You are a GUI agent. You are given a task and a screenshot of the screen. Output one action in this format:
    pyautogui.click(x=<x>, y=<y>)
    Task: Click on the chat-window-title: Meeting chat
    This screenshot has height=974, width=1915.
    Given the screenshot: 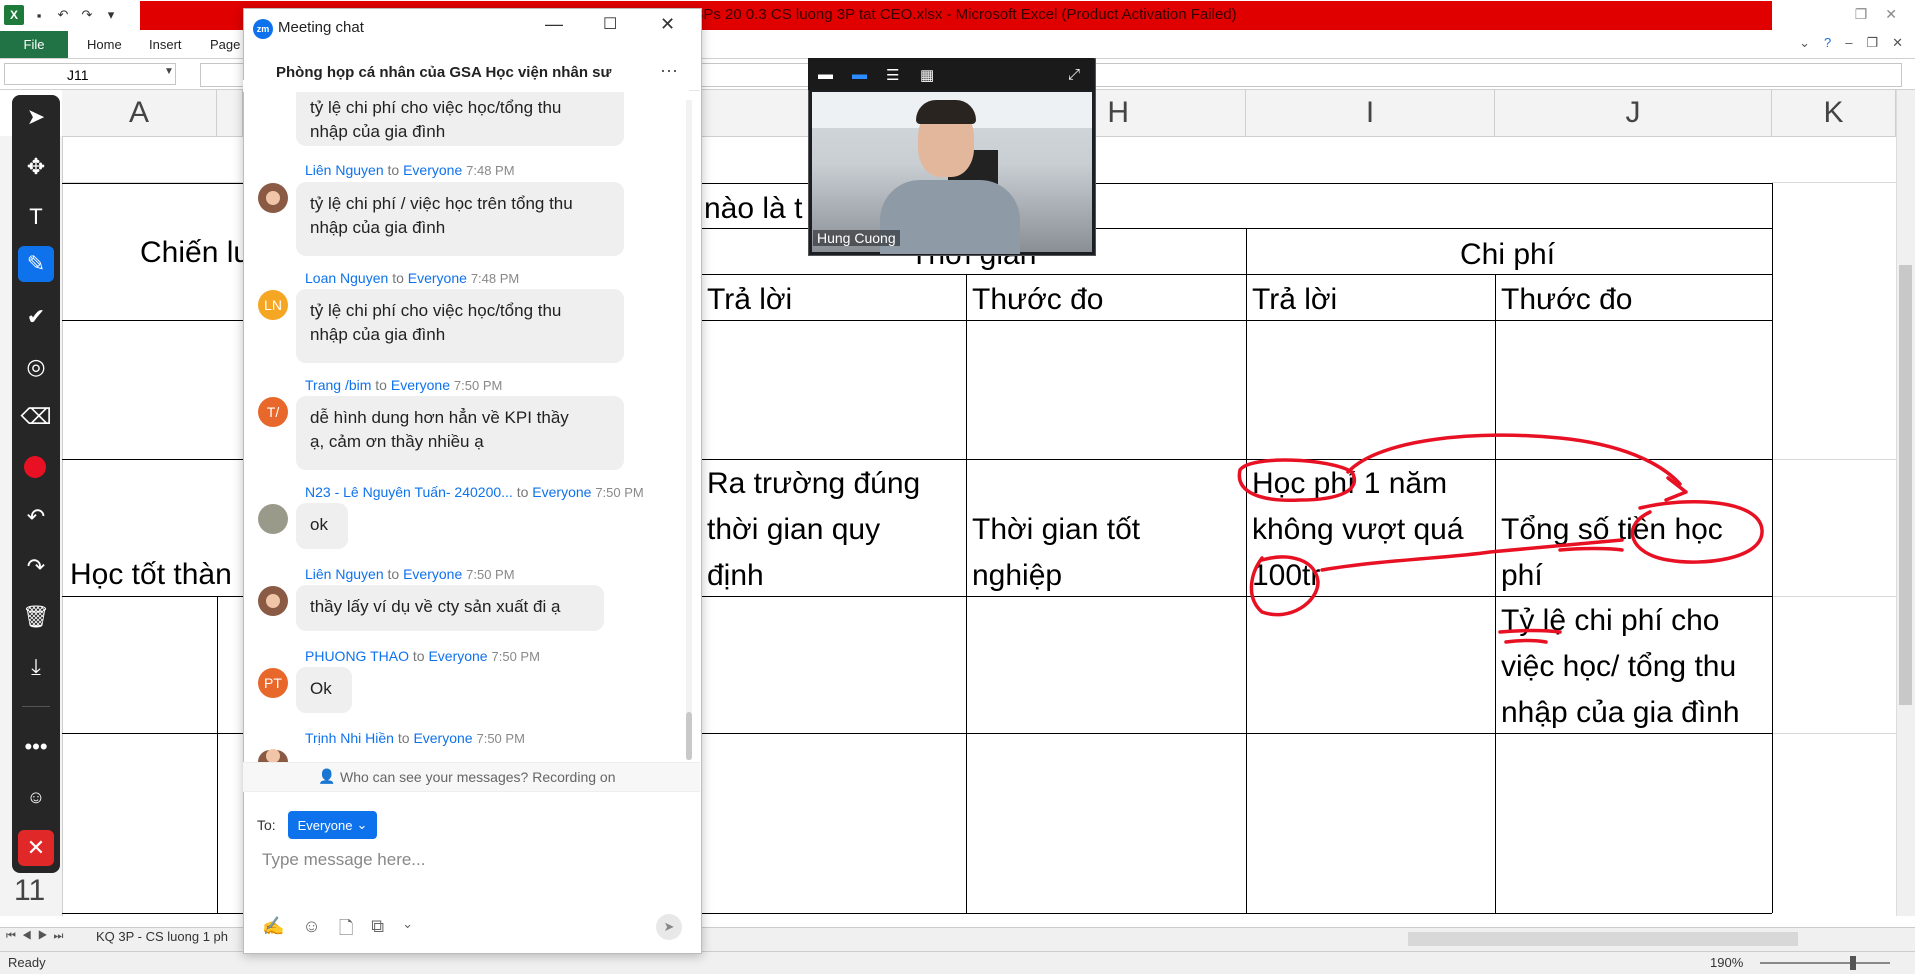 What is the action you would take?
    pyautogui.click(x=321, y=27)
    